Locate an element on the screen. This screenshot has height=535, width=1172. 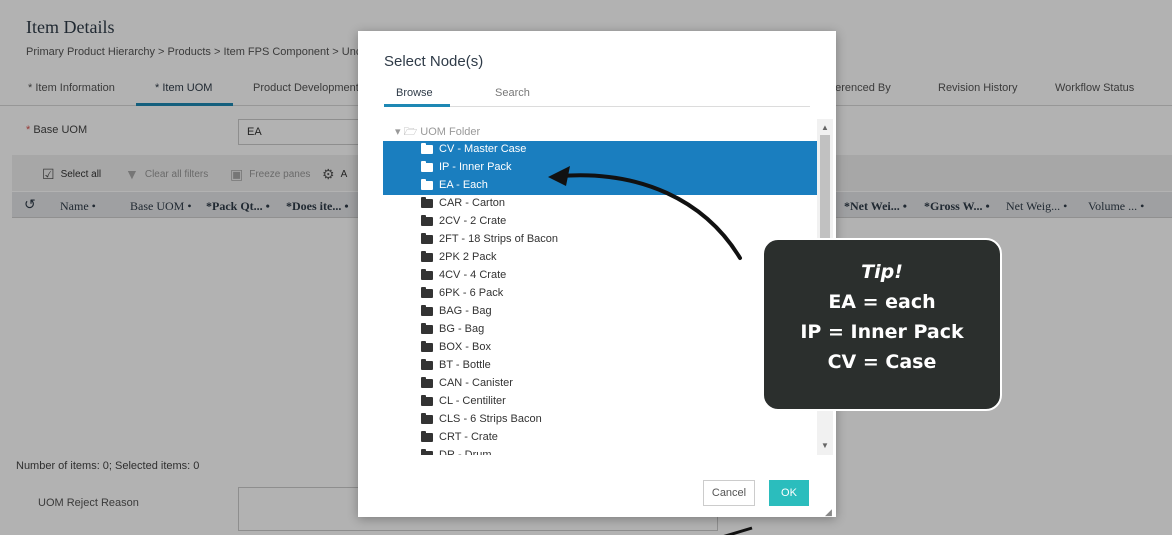
tree-node-content: DR - Drum is located at coordinates (456, 451).